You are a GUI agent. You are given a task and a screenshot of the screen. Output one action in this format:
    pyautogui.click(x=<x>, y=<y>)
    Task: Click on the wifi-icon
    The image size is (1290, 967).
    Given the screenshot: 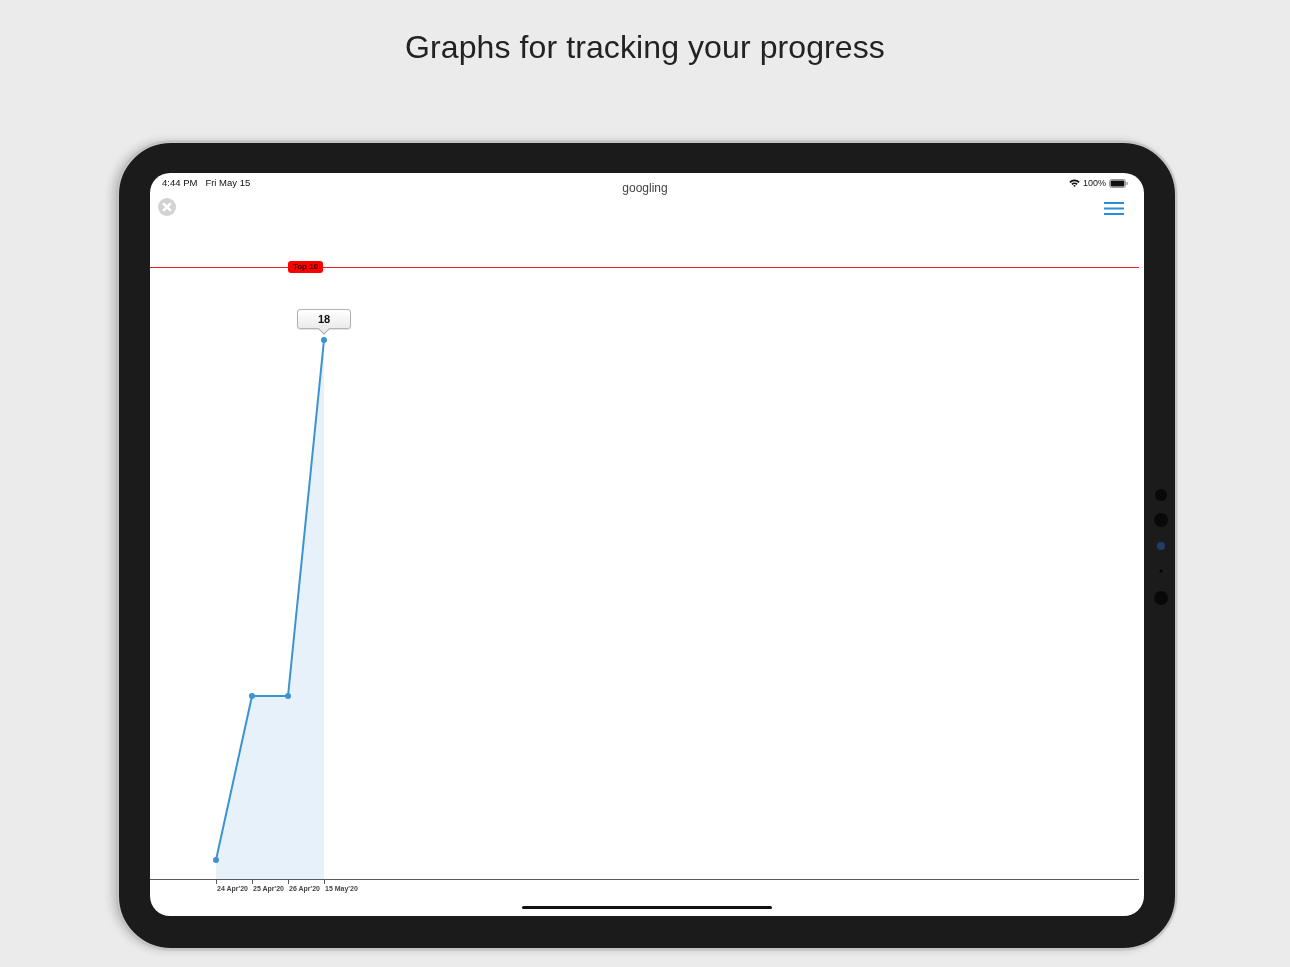 What is the action you would take?
    pyautogui.click(x=1074, y=183)
    